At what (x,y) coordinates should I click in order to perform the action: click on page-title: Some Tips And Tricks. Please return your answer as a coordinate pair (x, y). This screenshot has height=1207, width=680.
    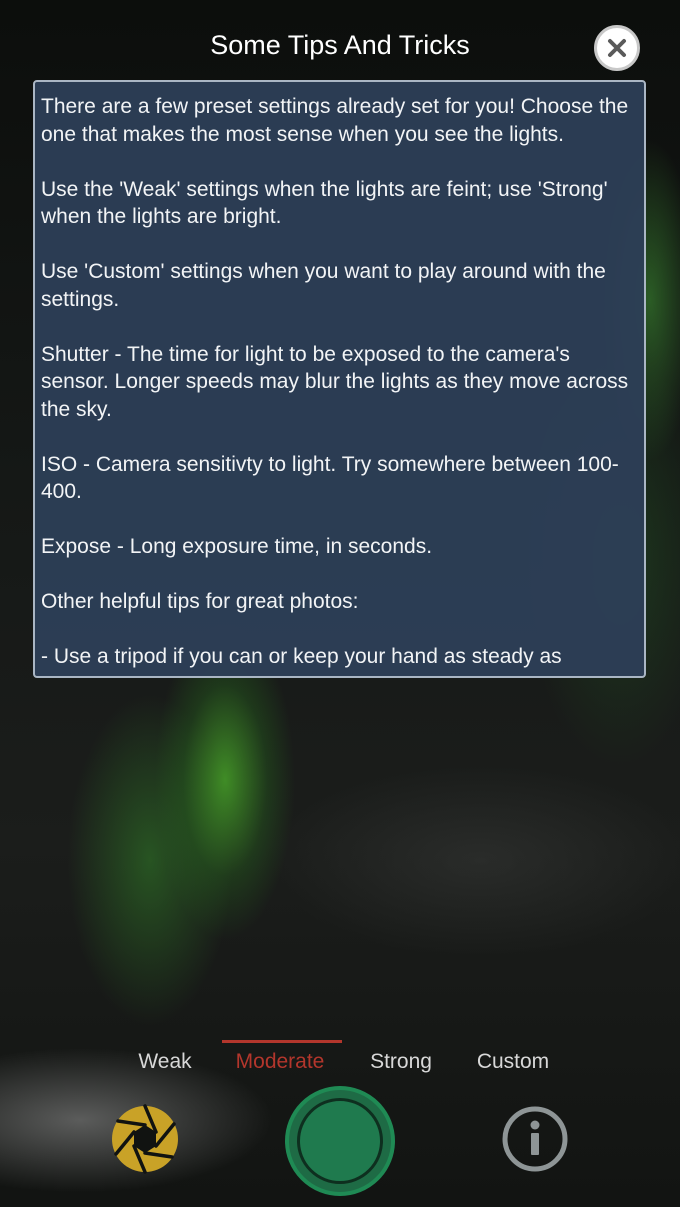
    Looking at the image, I should click on (340, 45).